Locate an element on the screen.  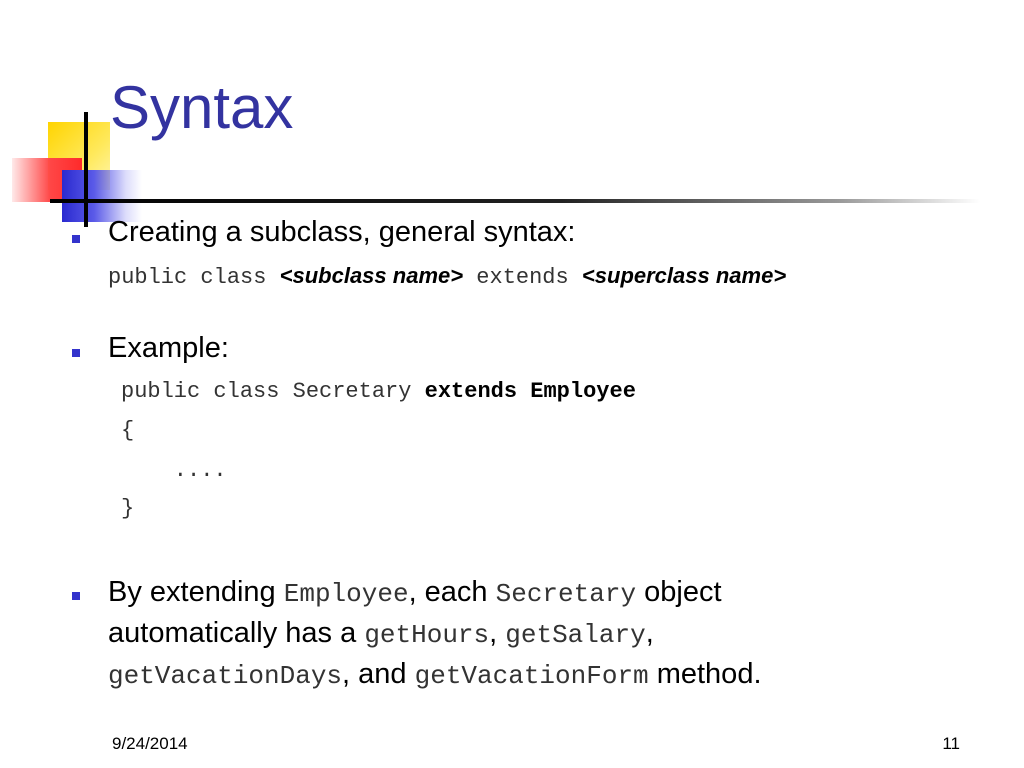
bullet-3-text-part2: , each is located at coordinates (452, 592).